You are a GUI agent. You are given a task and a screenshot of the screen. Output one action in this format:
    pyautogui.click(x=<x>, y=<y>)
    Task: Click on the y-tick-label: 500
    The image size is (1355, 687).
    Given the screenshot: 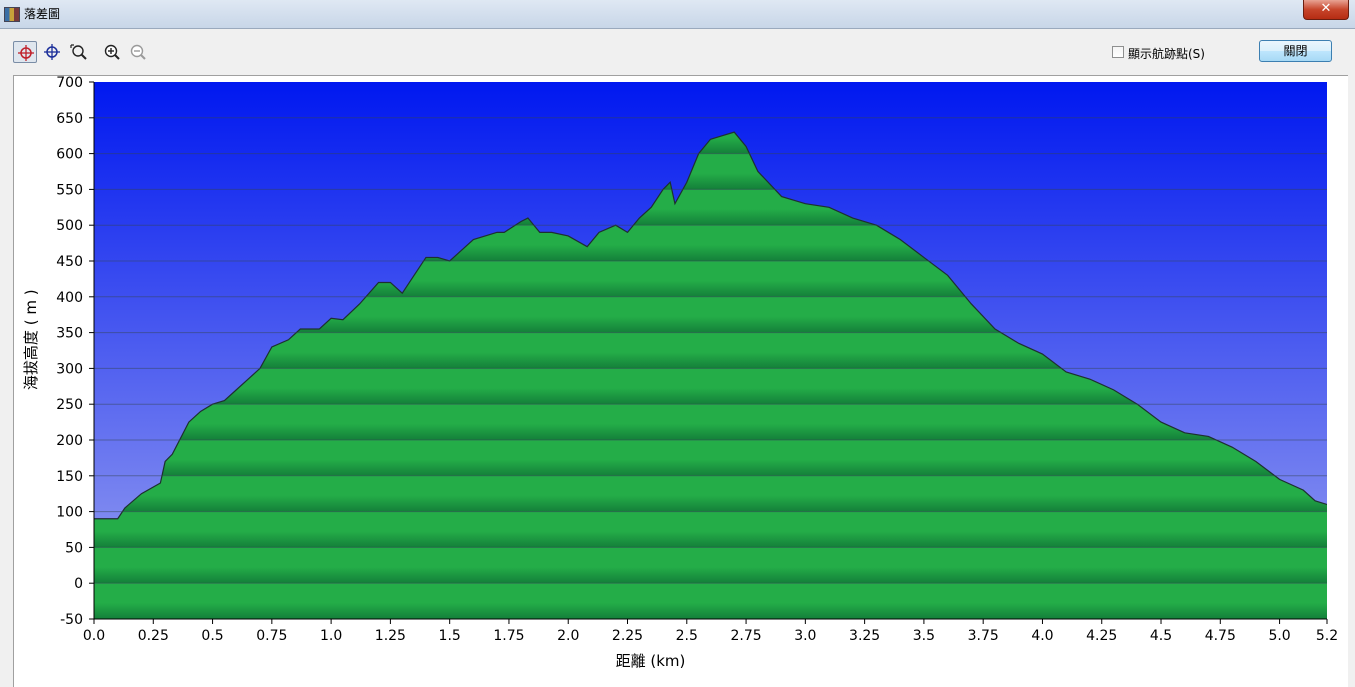 What is the action you would take?
    pyautogui.click(x=69, y=226)
    